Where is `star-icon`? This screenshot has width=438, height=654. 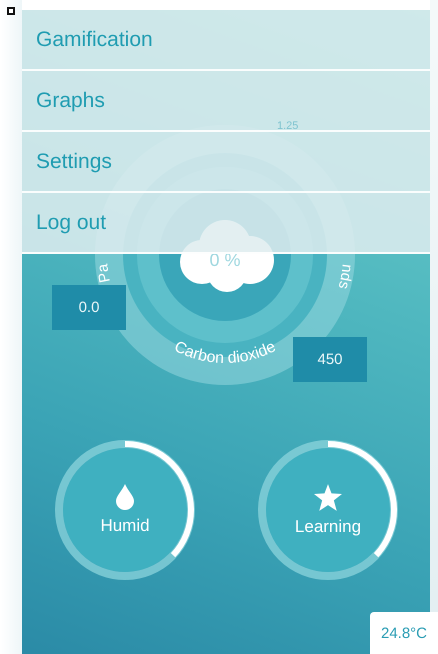 star-icon is located at coordinates (328, 497).